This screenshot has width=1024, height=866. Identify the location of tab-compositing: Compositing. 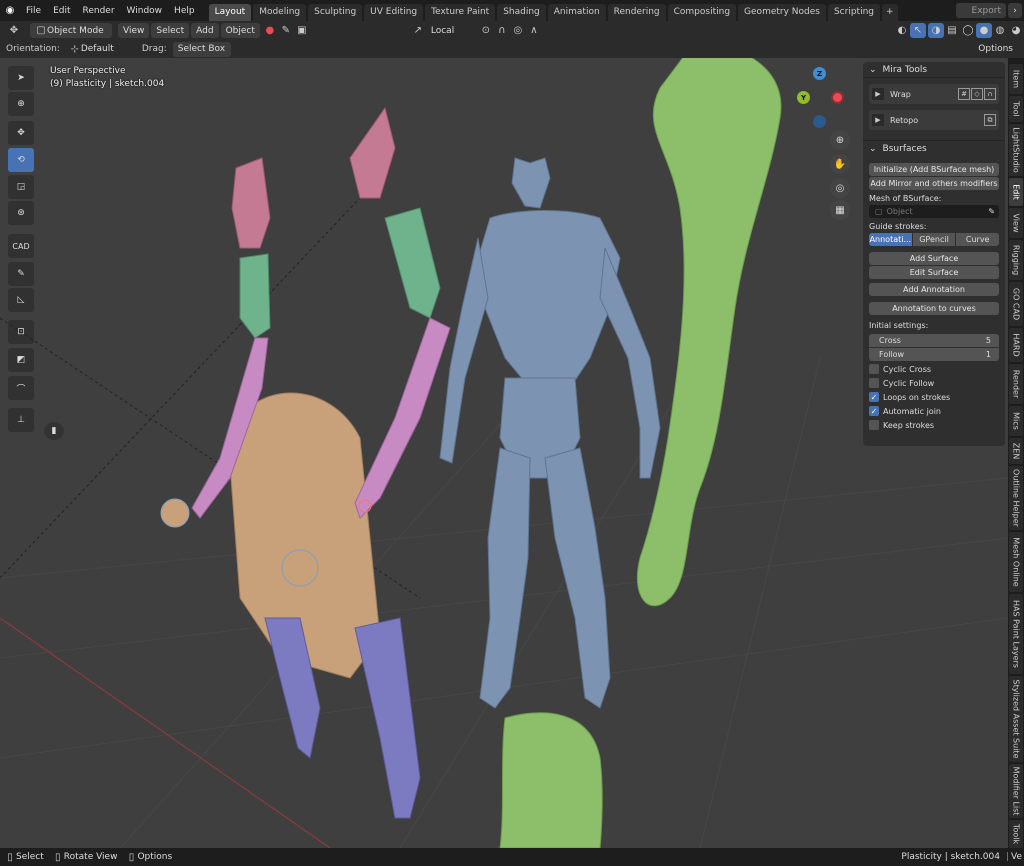
(702, 12).